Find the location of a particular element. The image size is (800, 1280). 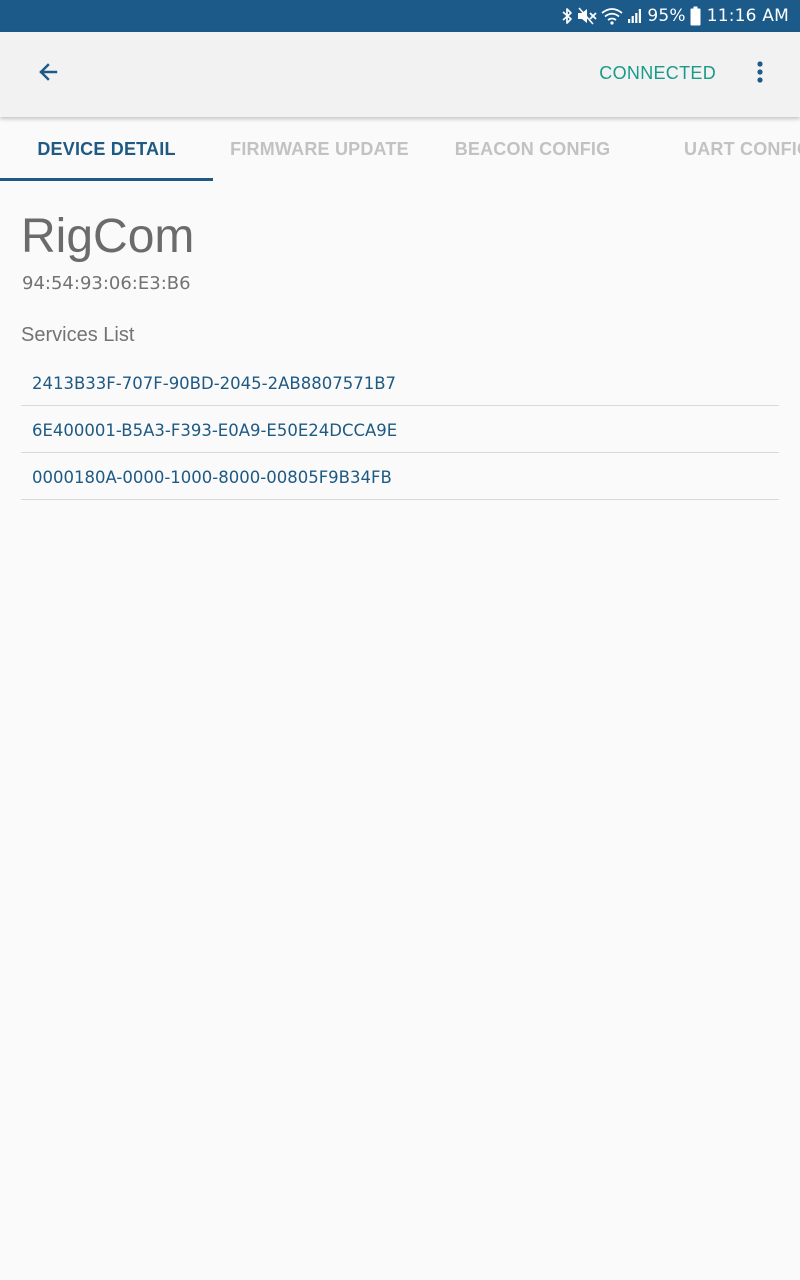

arrow-back-icon is located at coordinates (48, 74).